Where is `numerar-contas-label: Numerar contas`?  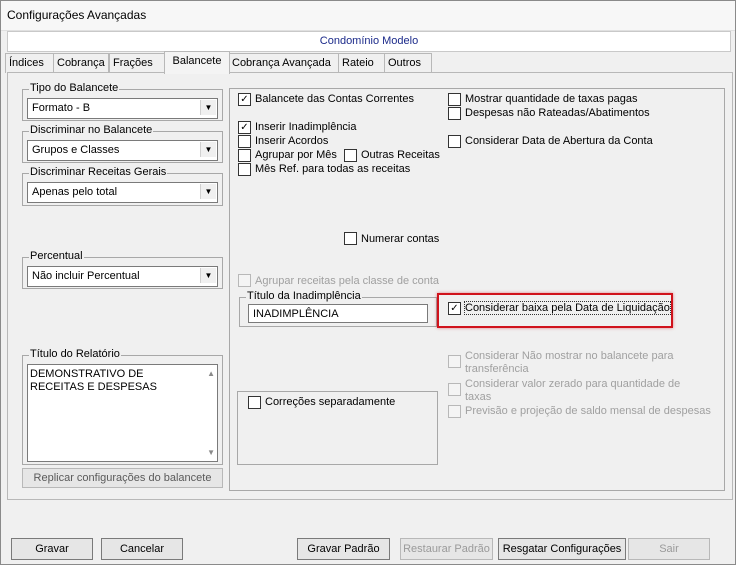 numerar-contas-label: Numerar contas is located at coordinates (400, 239).